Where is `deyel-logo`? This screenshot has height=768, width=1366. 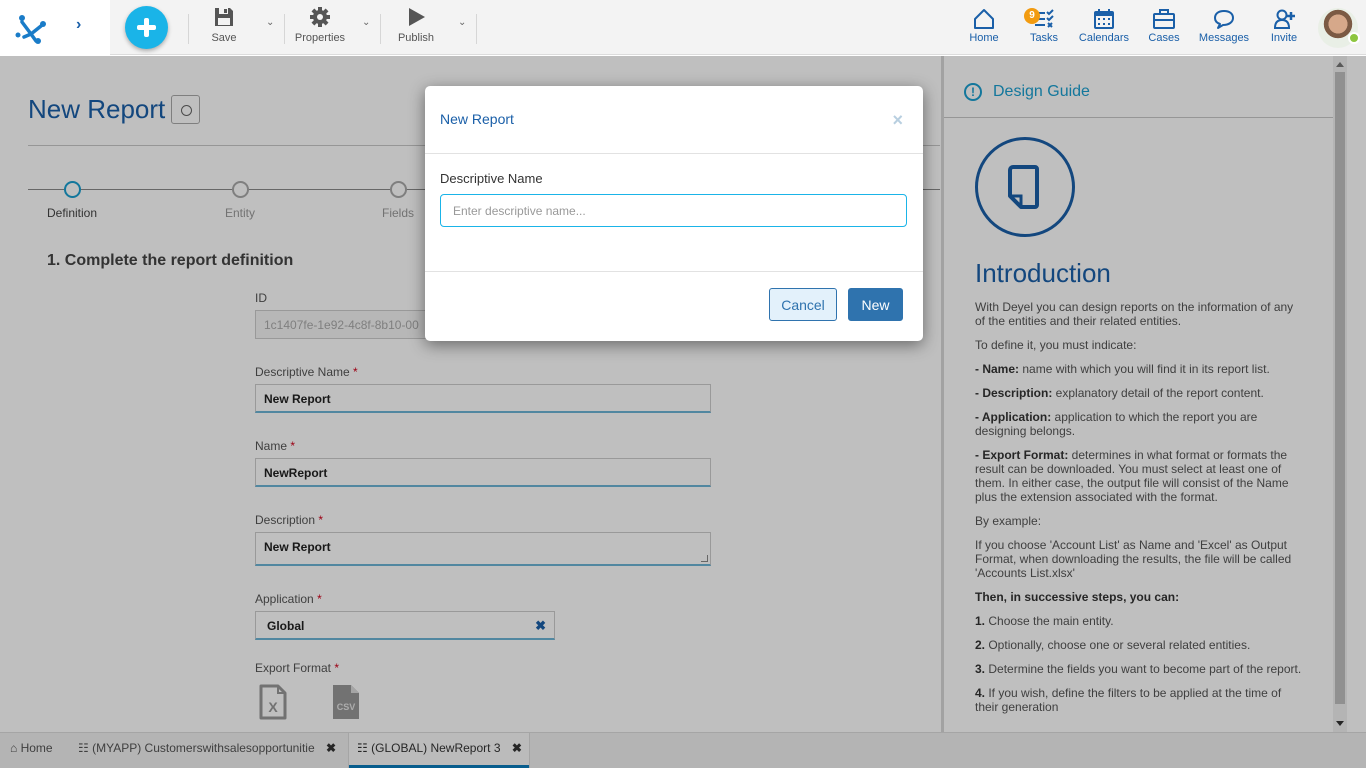
deyel-logo is located at coordinates (31, 27).